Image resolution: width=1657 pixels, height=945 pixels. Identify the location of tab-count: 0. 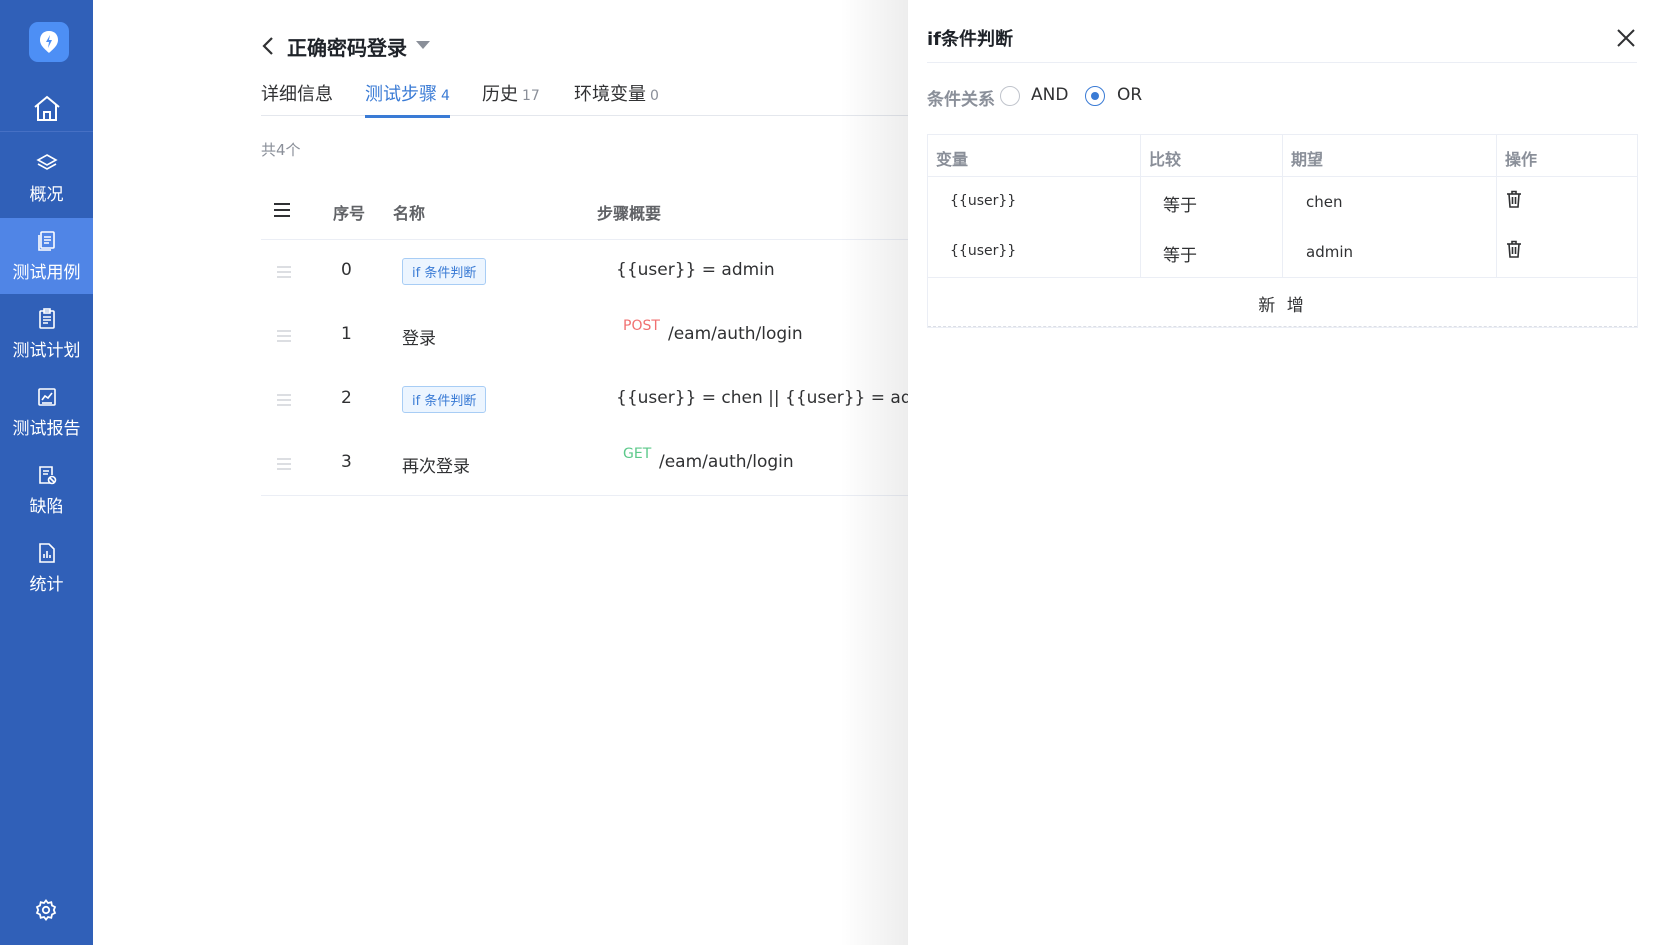
(654, 96).